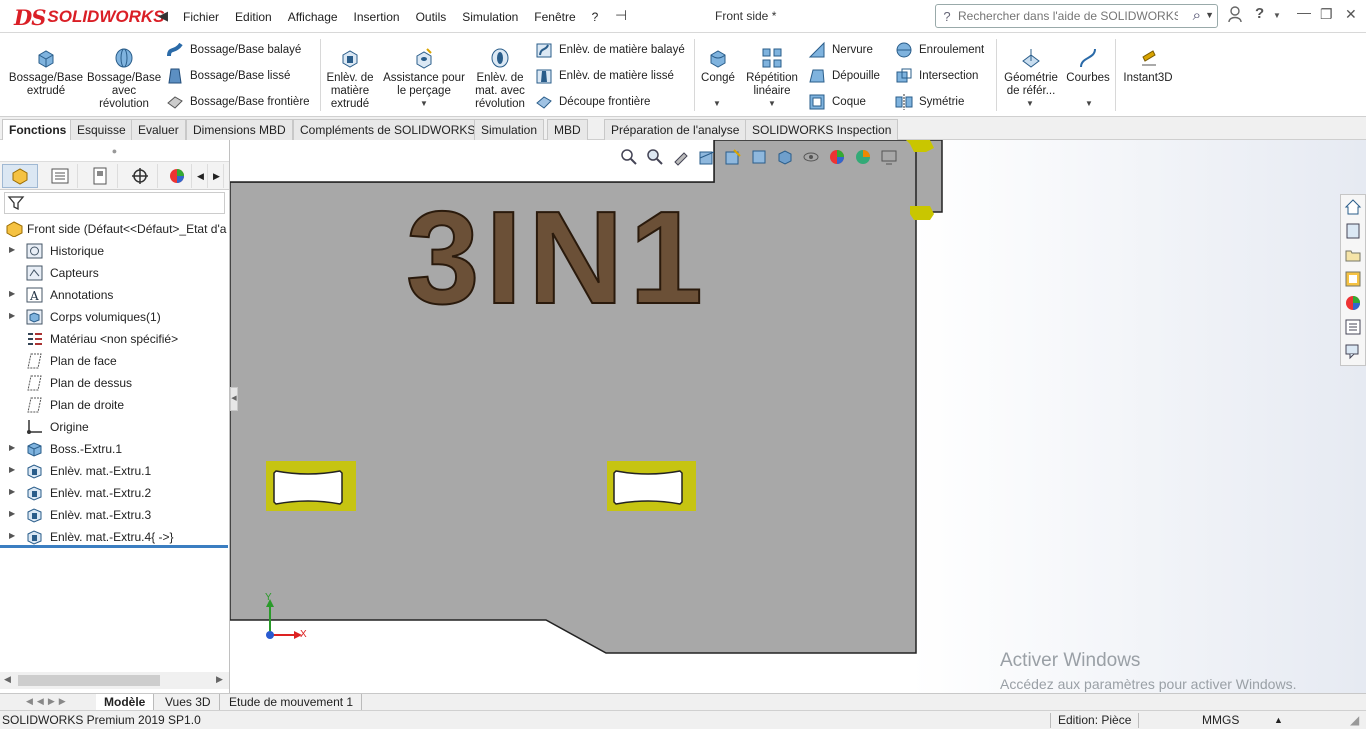  What do you see at coordinates (929, 102) in the screenshot?
I see `mirror-button: Symétrie` at bounding box center [929, 102].